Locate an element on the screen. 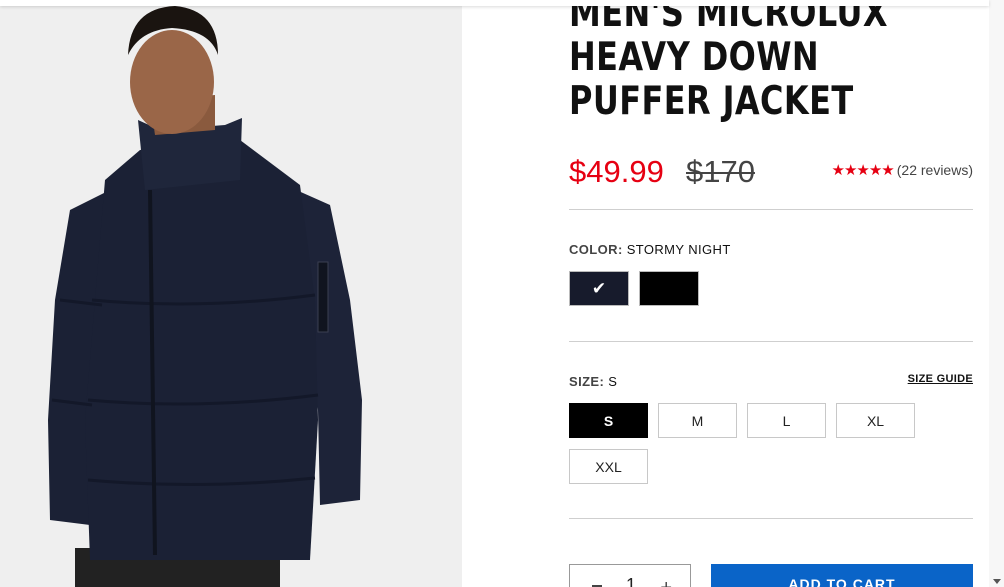 The height and width of the screenshot is (587, 1004). size-label: SIZE: S is located at coordinates (593, 381).